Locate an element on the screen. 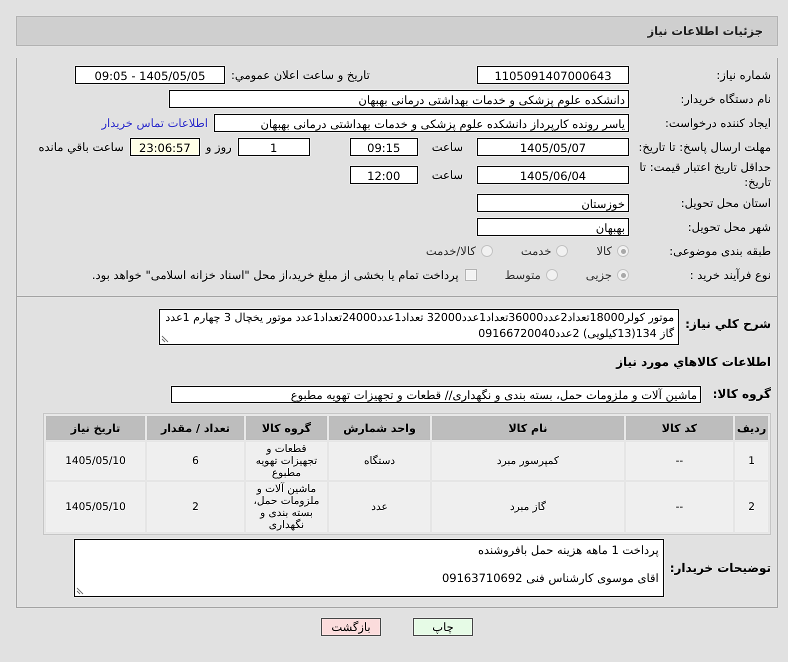  radio-label: جزیی is located at coordinates (599, 275).